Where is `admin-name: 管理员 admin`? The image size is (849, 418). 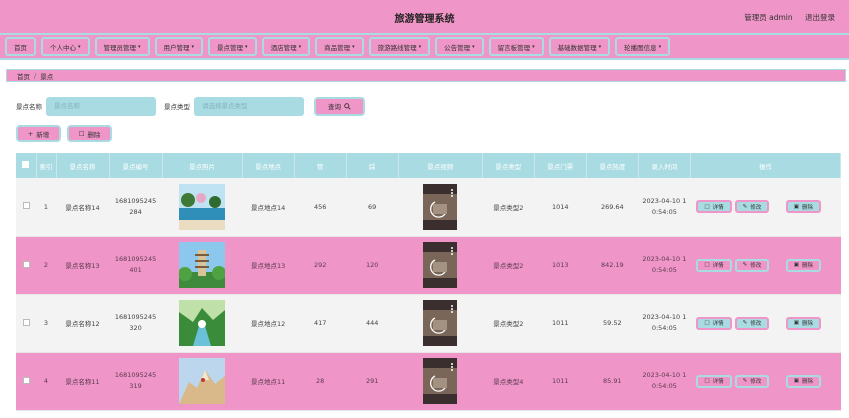
admin-name: 管理员 admin is located at coordinates (768, 17).